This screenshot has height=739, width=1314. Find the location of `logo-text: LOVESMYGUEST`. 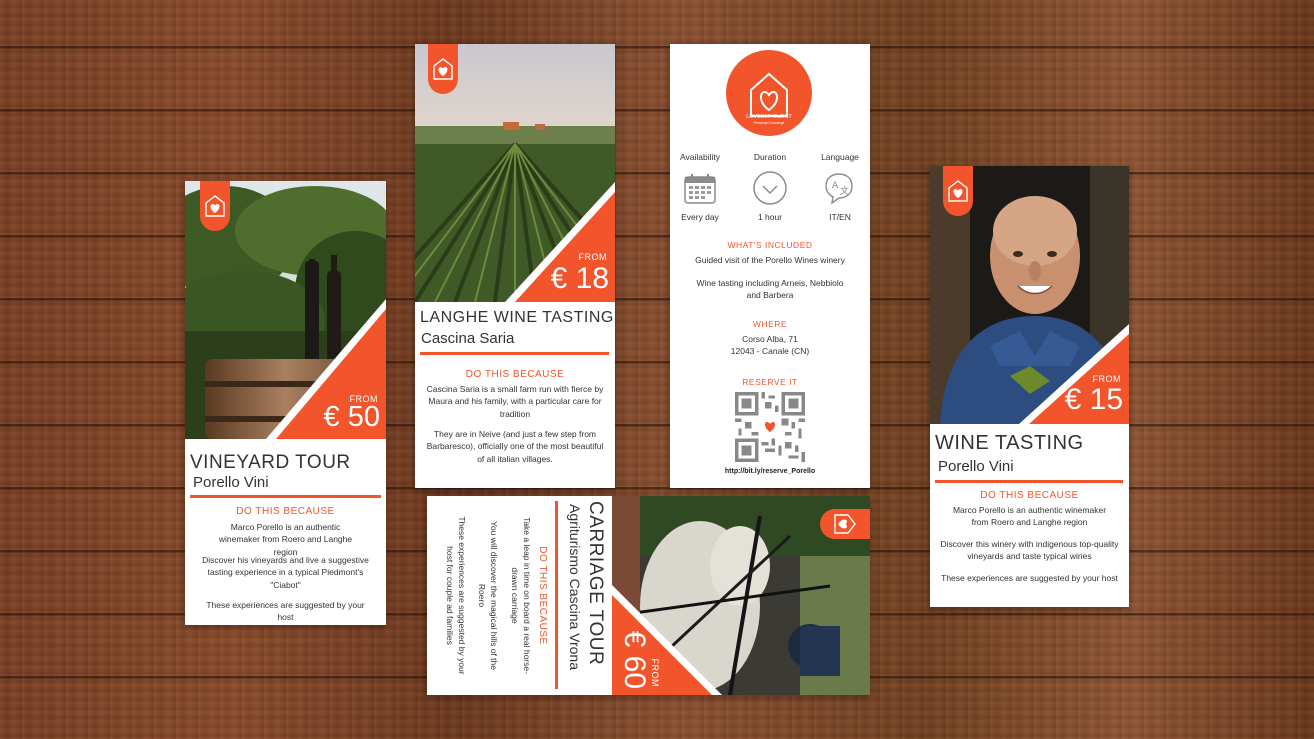

logo-text: LOVESMYGUEST is located at coordinates (769, 117).